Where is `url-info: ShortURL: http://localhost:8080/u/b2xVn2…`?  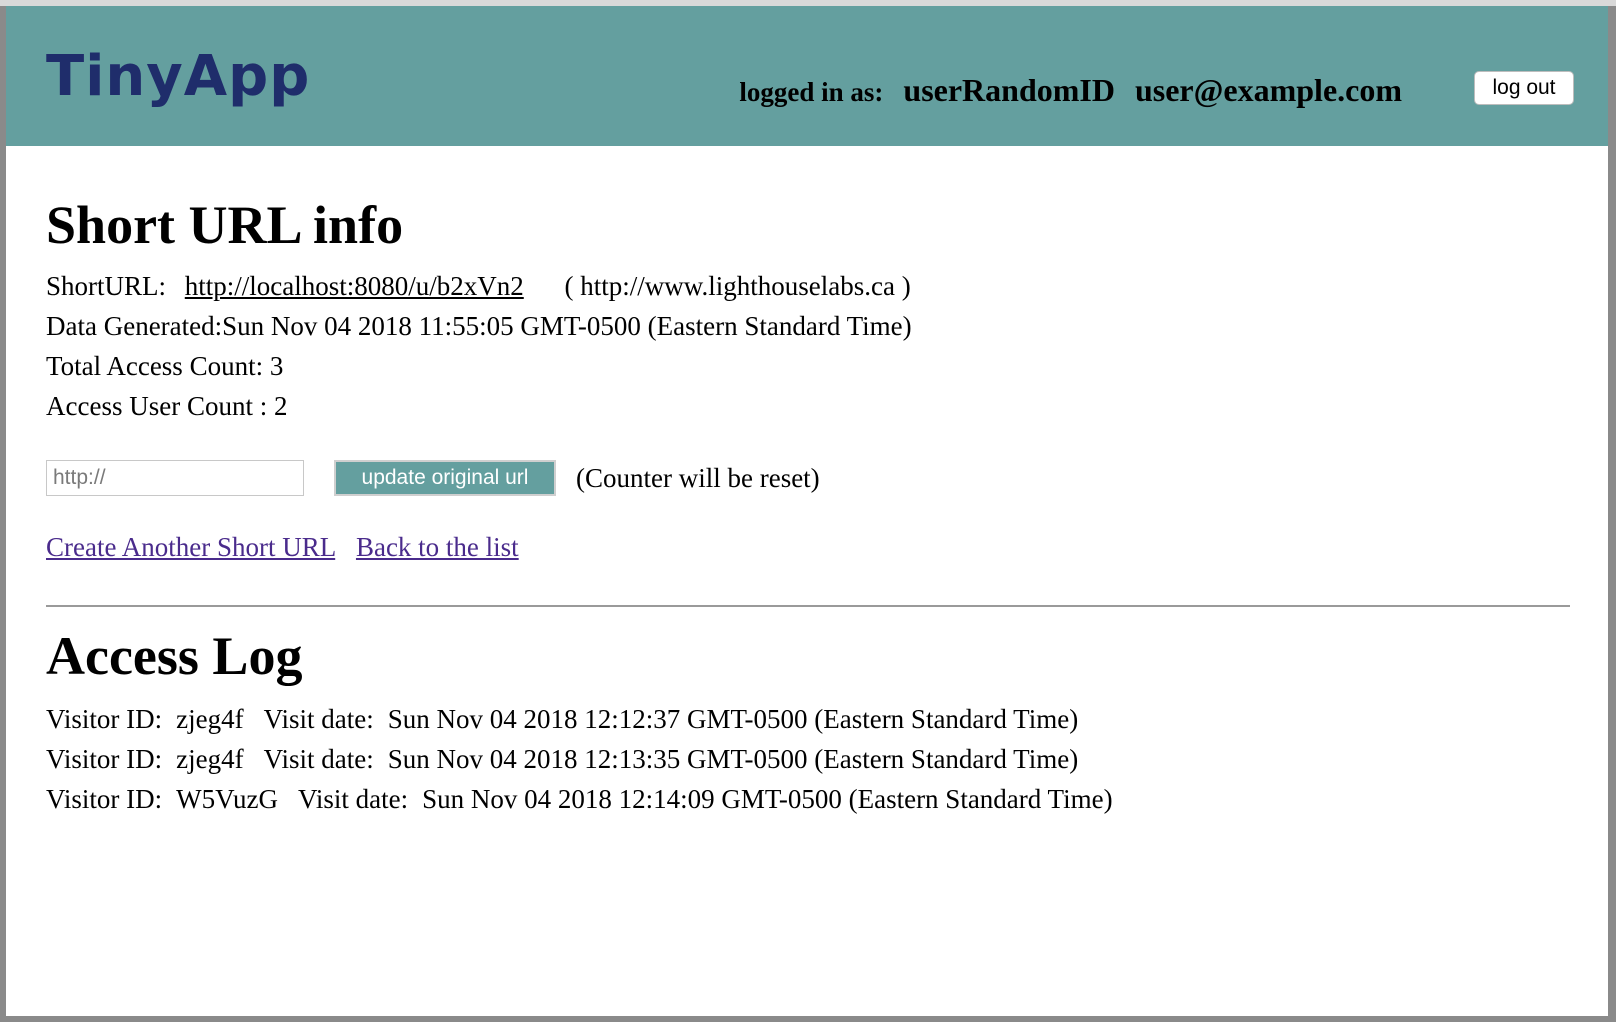
url-info: ShortURL: http://localhost:8080/u/b2xVn2… is located at coordinates (811, 346).